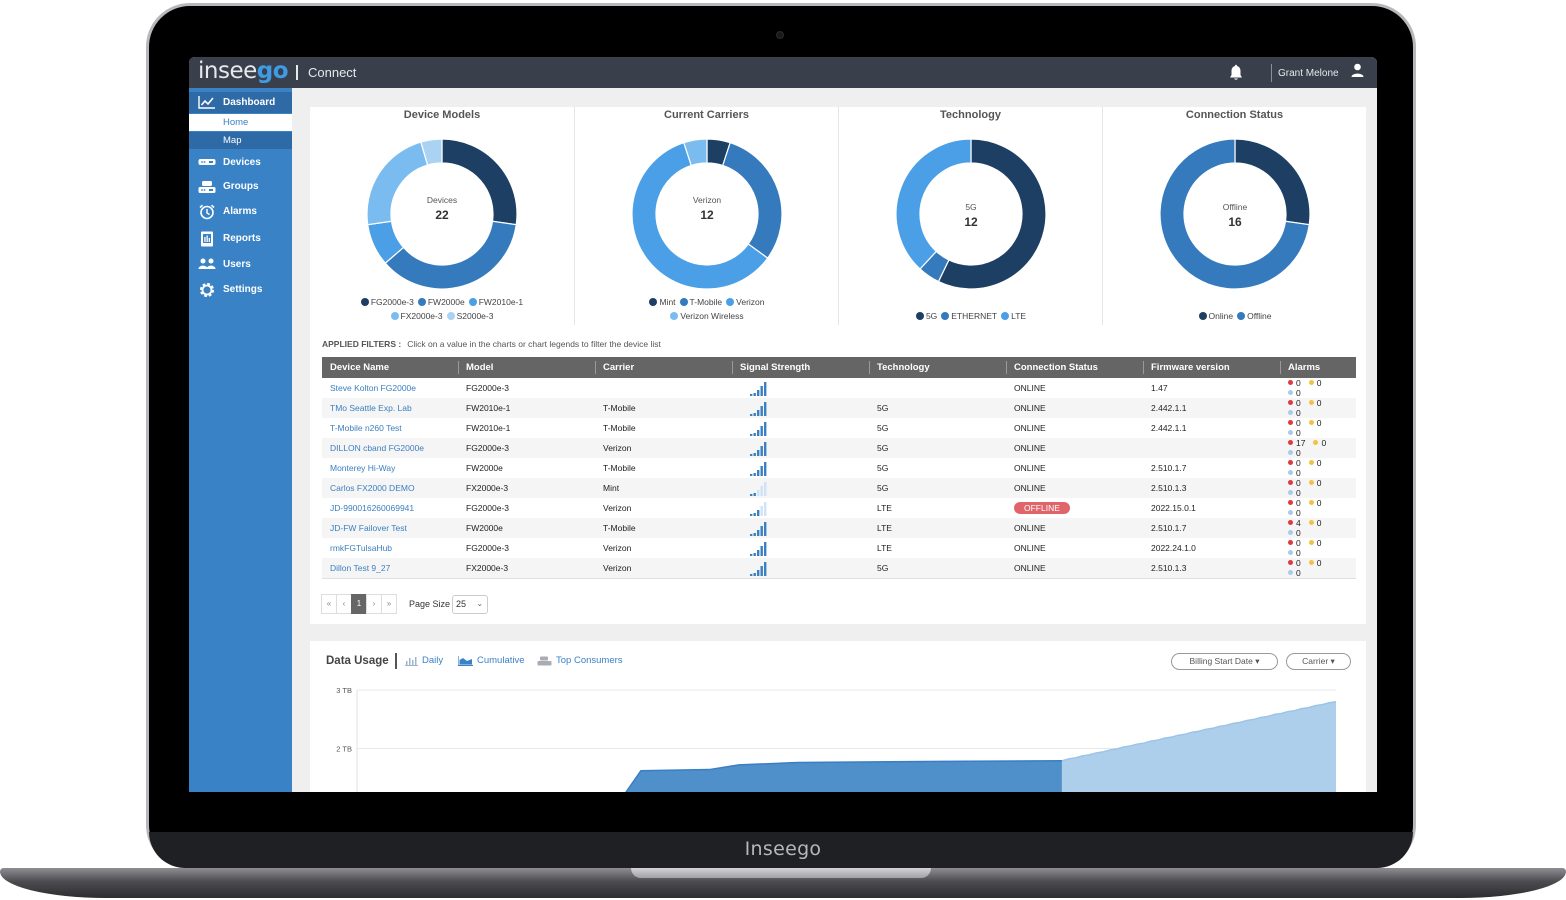  I want to click on prev-page-button: ‹, so click(344, 604).